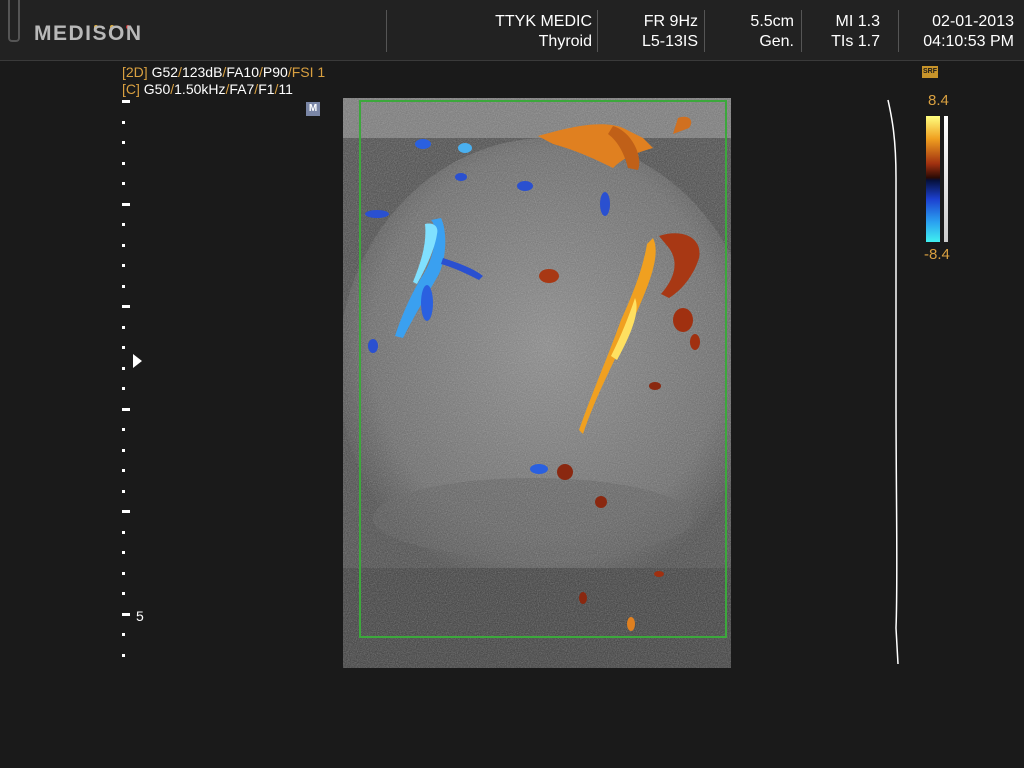  Describe the element at coordinates (565, 41) in the screenshot. I see `preset-name: Thyroid` at that location.